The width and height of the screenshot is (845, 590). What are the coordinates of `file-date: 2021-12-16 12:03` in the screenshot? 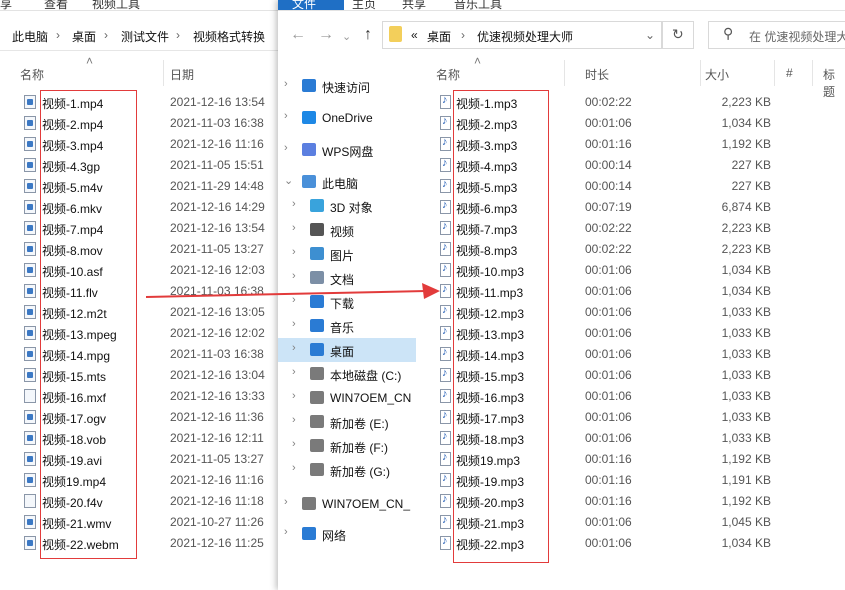 It's located at (217, 270).